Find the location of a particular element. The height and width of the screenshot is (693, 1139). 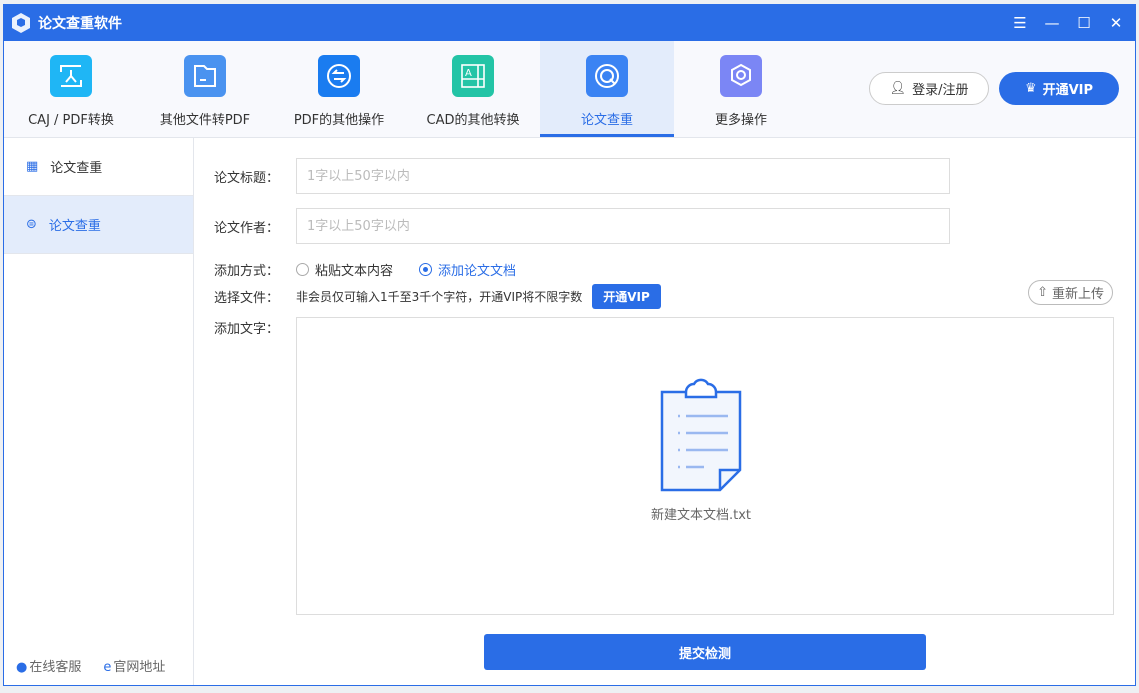

login-button: 👤︎ 登录/注册 is located at coordinates (929, 88).